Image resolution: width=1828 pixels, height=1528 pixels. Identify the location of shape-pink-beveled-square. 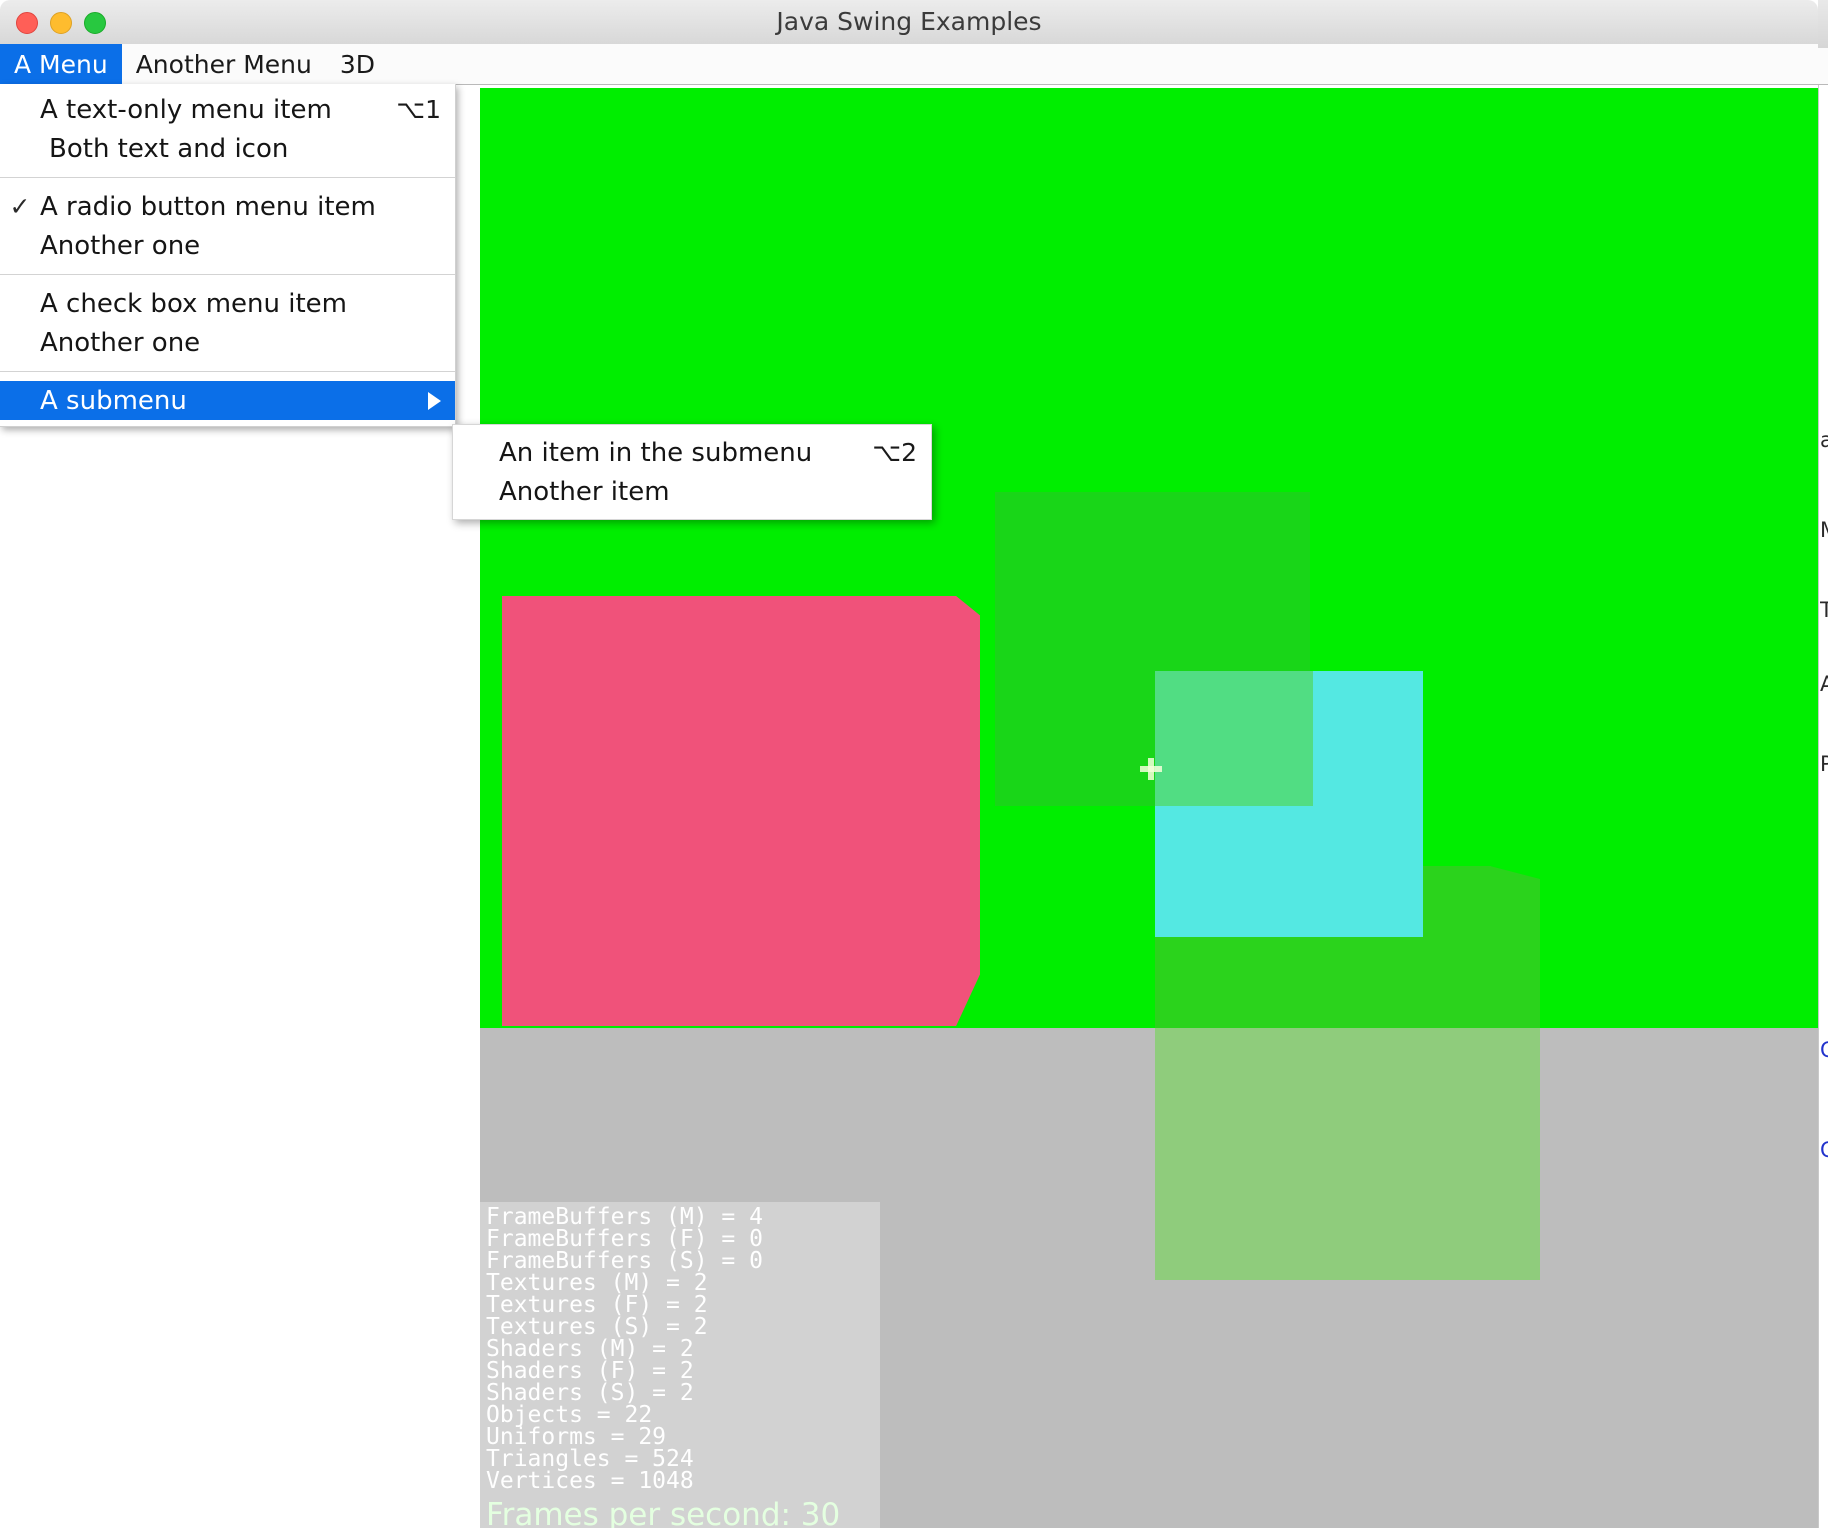
(741, 811).